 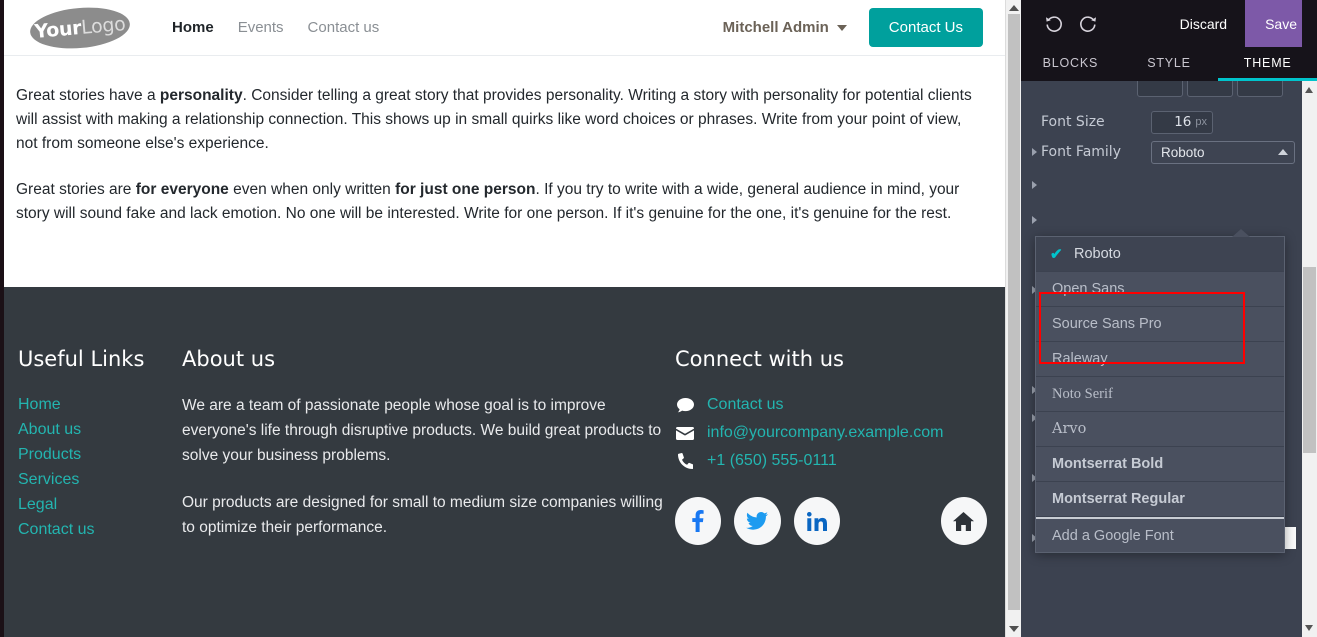 I want to click on p2-part1: Great stories are, so click(x=76, y=189).